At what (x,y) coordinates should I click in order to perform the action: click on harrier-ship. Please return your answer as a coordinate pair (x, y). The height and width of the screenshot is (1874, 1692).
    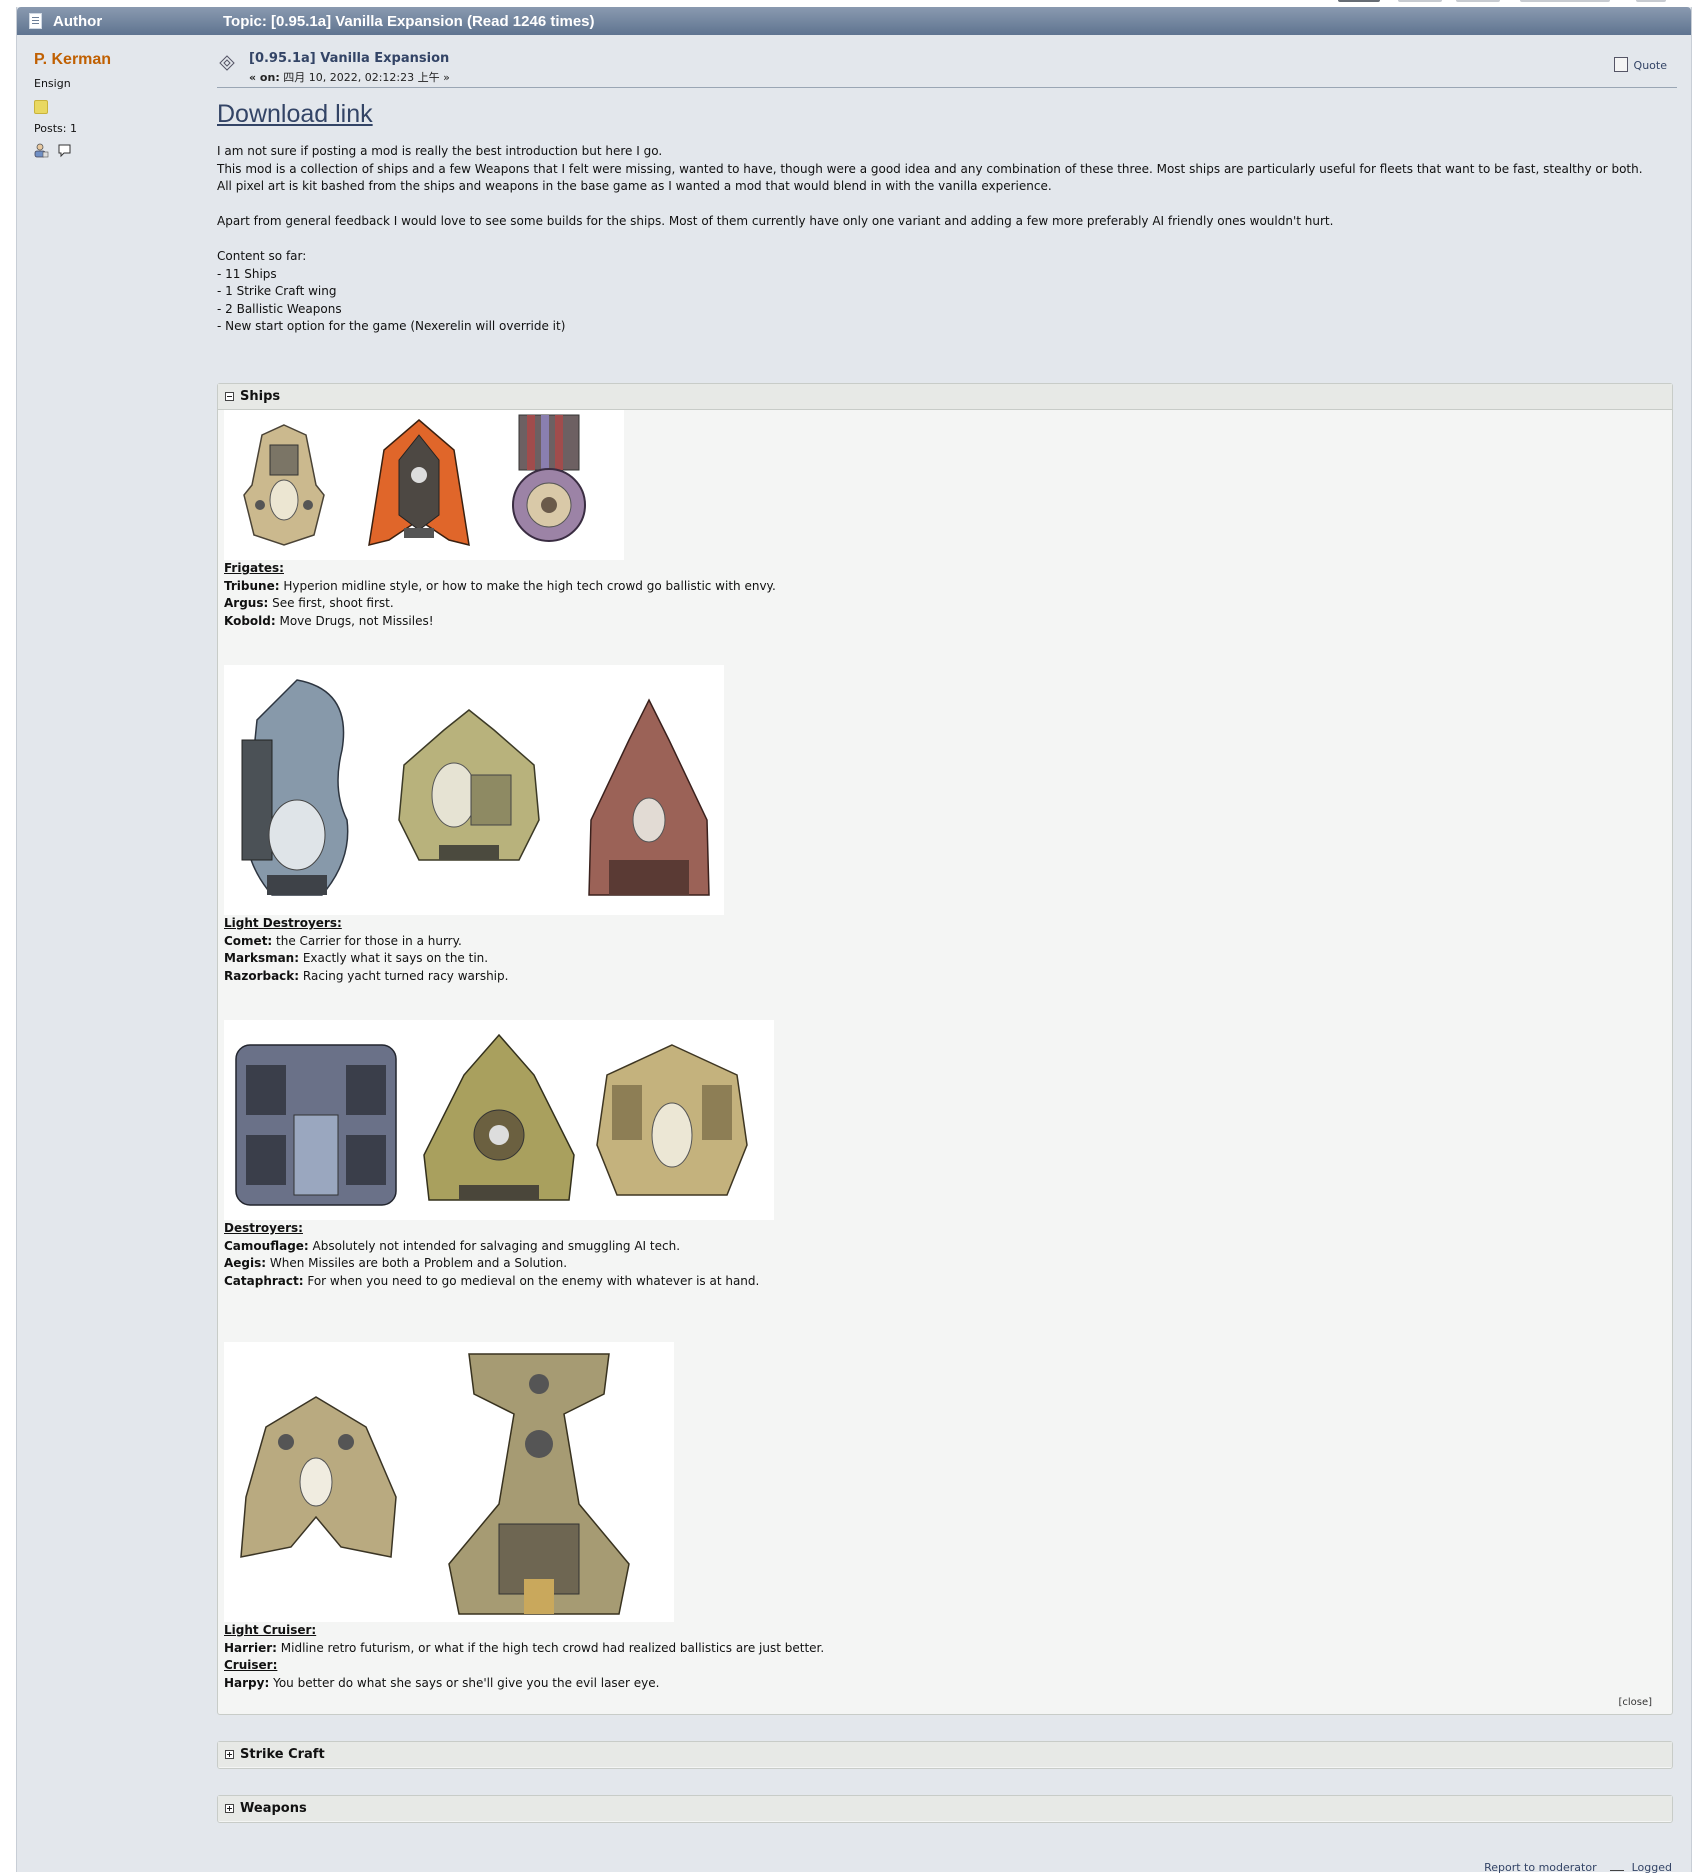
    Looking at the image, I should click on (318, 1477).